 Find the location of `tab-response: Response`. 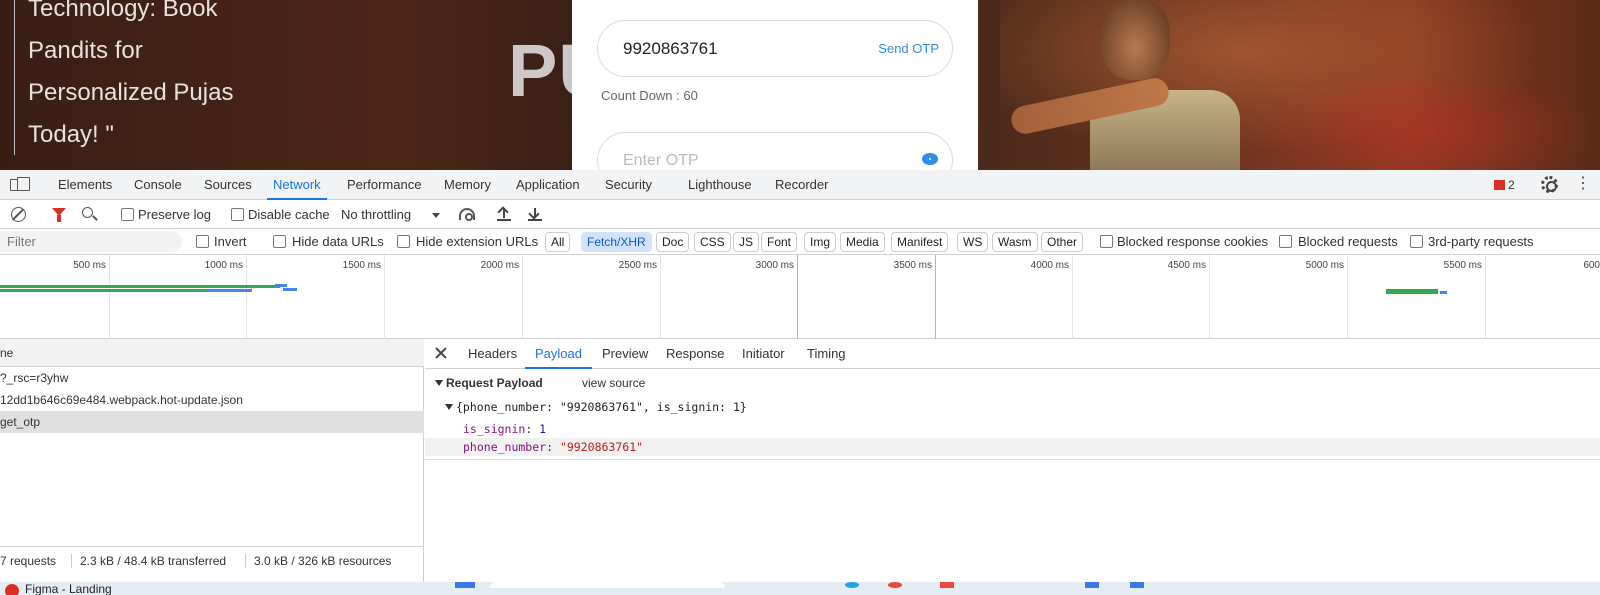

tab-response: Response is located at coordinates (695, 354).